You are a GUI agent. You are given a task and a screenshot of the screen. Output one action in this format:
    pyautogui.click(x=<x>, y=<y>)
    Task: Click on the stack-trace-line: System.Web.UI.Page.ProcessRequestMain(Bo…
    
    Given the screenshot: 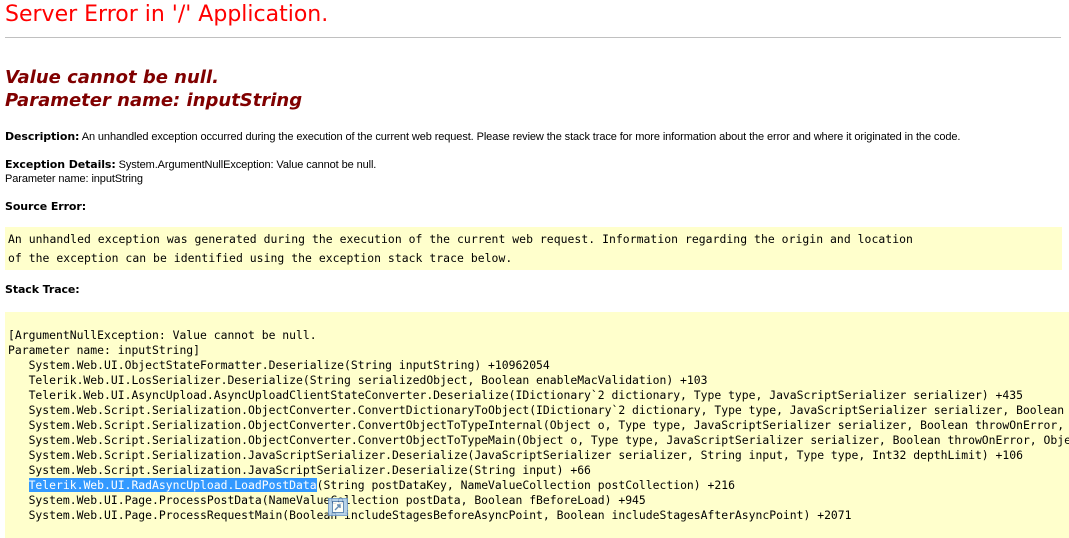 What is the action you would take?
    pyautogui.click(x=430, y=515)
    